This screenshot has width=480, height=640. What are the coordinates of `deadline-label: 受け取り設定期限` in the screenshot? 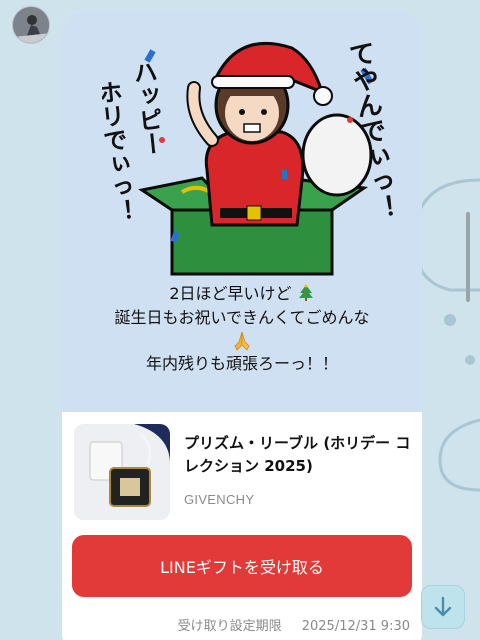 It's located at (229, 626).